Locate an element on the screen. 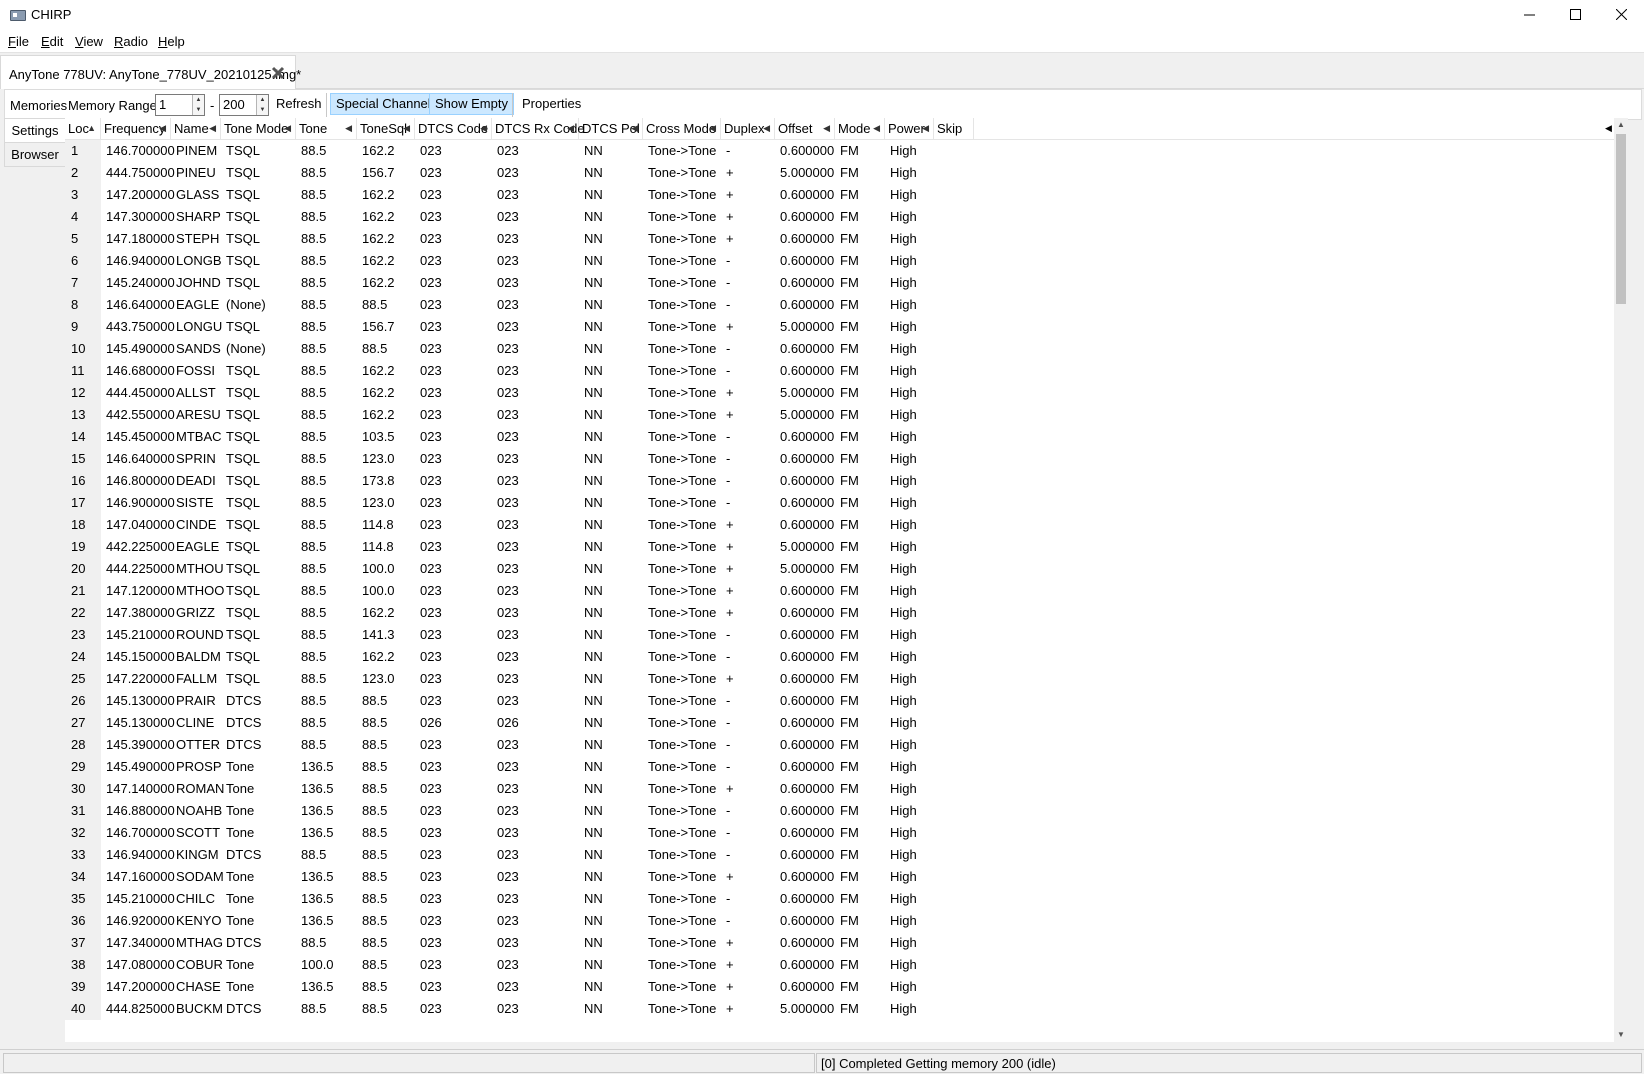 Image resolution: width=1644 pixels, height=1074 pixels. row-loc-cell: 30 is located at coordinates (83, 789).